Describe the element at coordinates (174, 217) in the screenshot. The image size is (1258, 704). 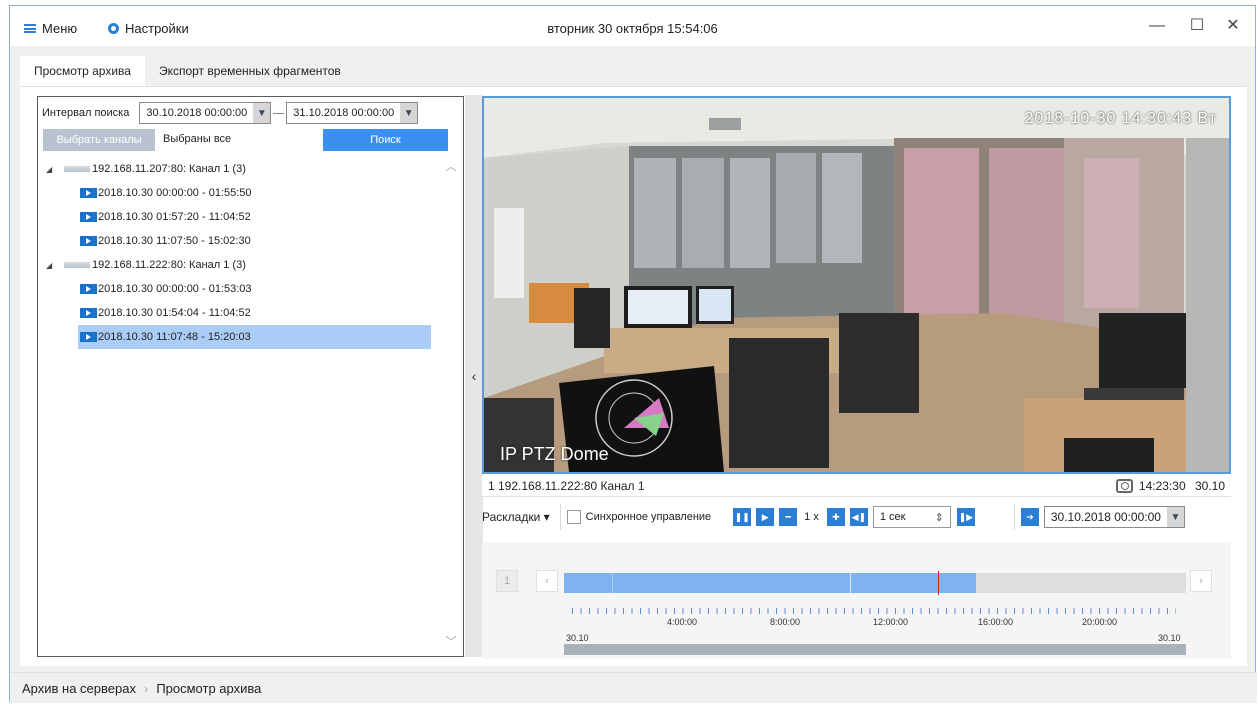
I see `recording-label: 2018.10.30 01:57:20 - 11:04:52` at that location.